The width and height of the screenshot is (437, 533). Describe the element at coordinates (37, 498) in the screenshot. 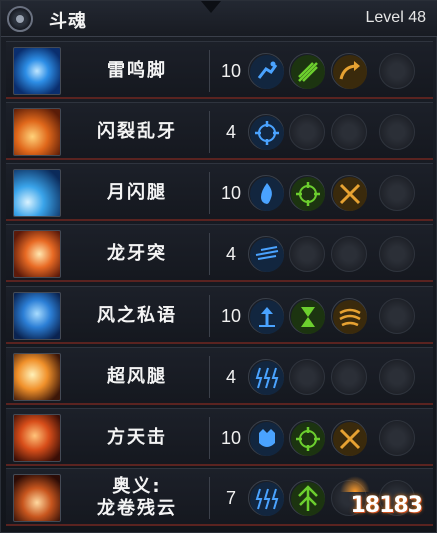

I see `tornado-icon` at that location.